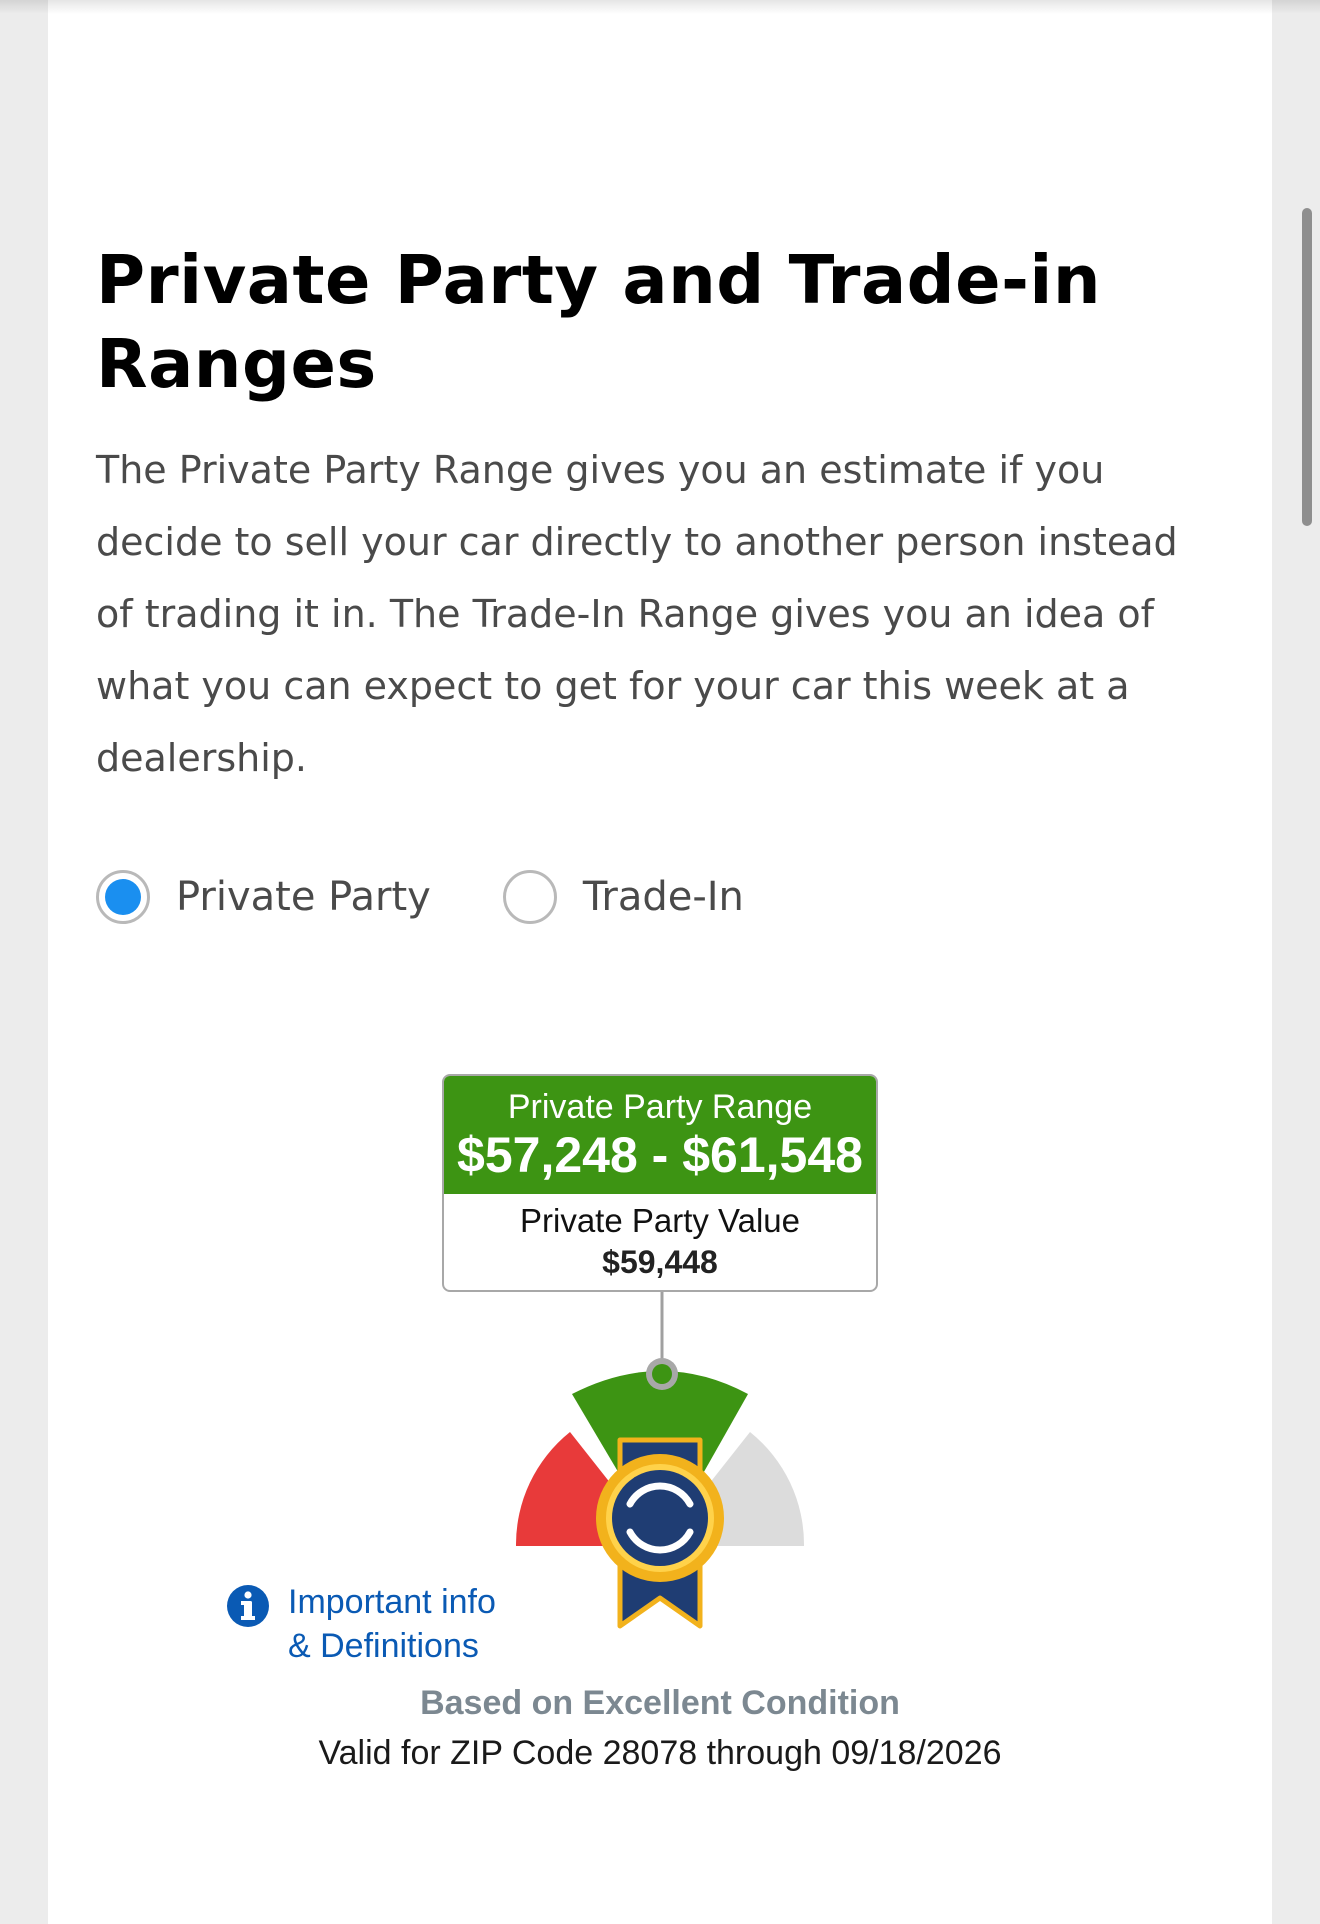 The height and width of the screenshot is (1924, 1320). I want to click on important-info-line2: & Definitions, so click(383, 1646).